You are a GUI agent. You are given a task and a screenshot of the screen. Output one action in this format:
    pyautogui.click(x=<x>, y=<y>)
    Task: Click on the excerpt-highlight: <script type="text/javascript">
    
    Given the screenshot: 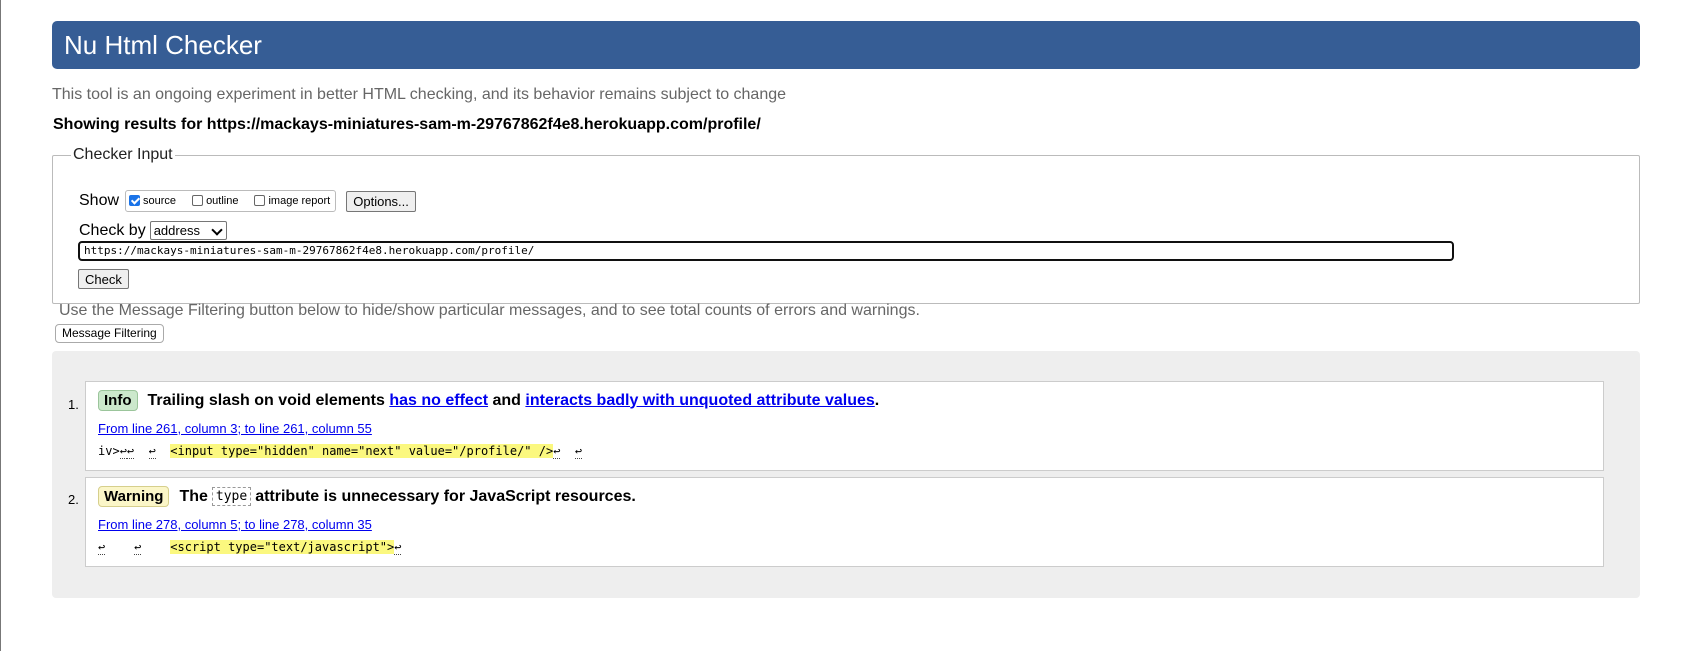 What is the action you would take?
    pyautogui.click(x=282, y=547)
    